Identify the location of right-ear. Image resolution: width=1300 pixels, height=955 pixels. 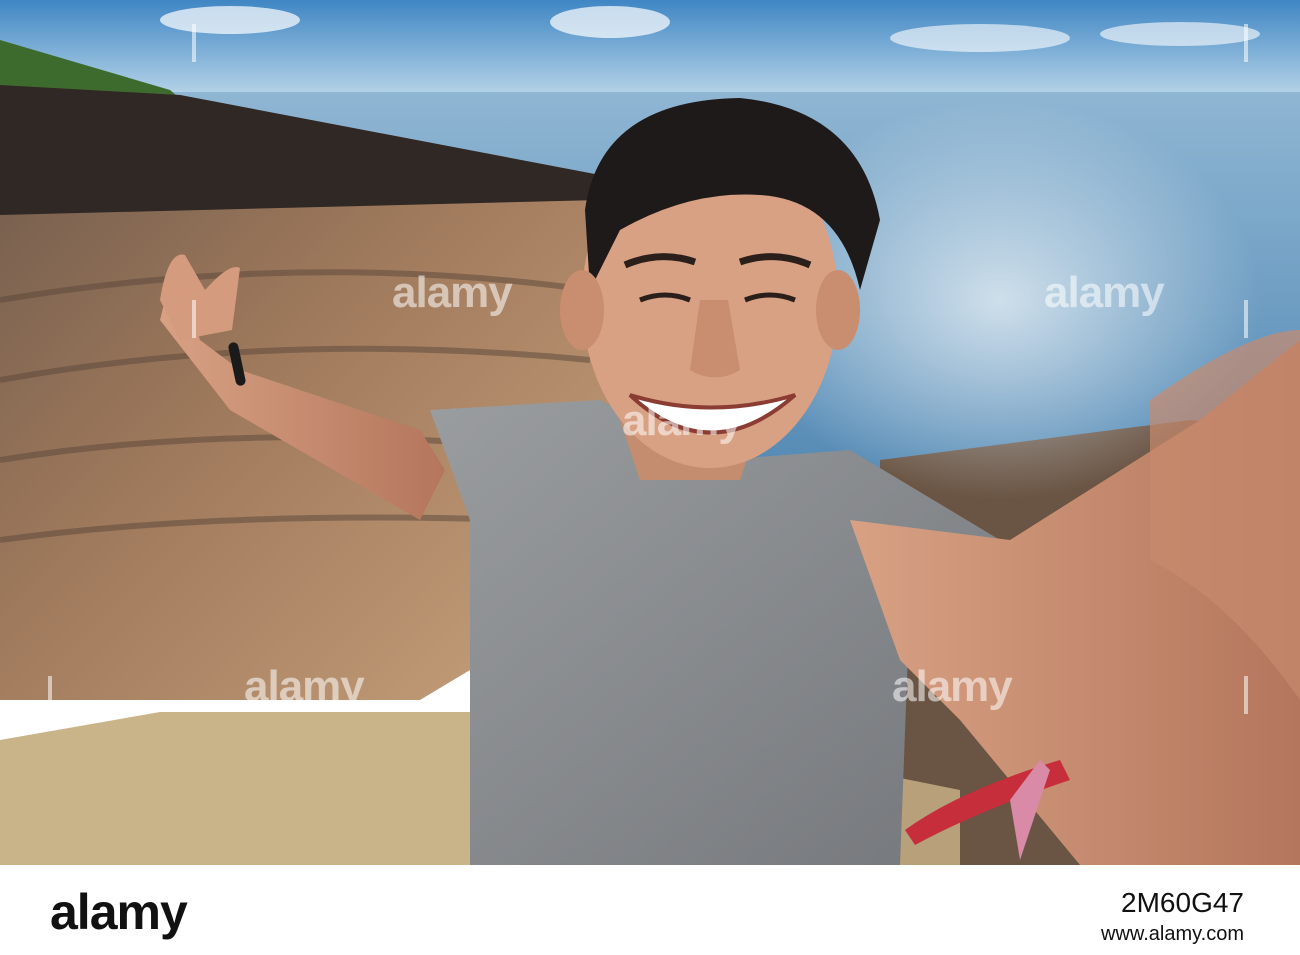
(838, 310).